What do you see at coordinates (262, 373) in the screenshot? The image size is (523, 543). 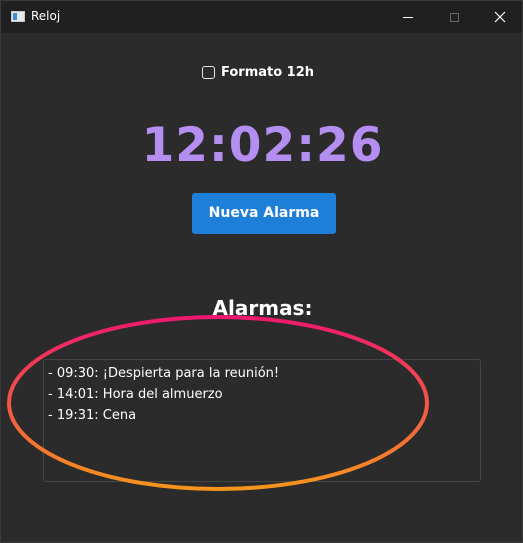 I see `list-item: - 09:30: ¡Despierta para la reunión!` at bounding box center [262, 373].